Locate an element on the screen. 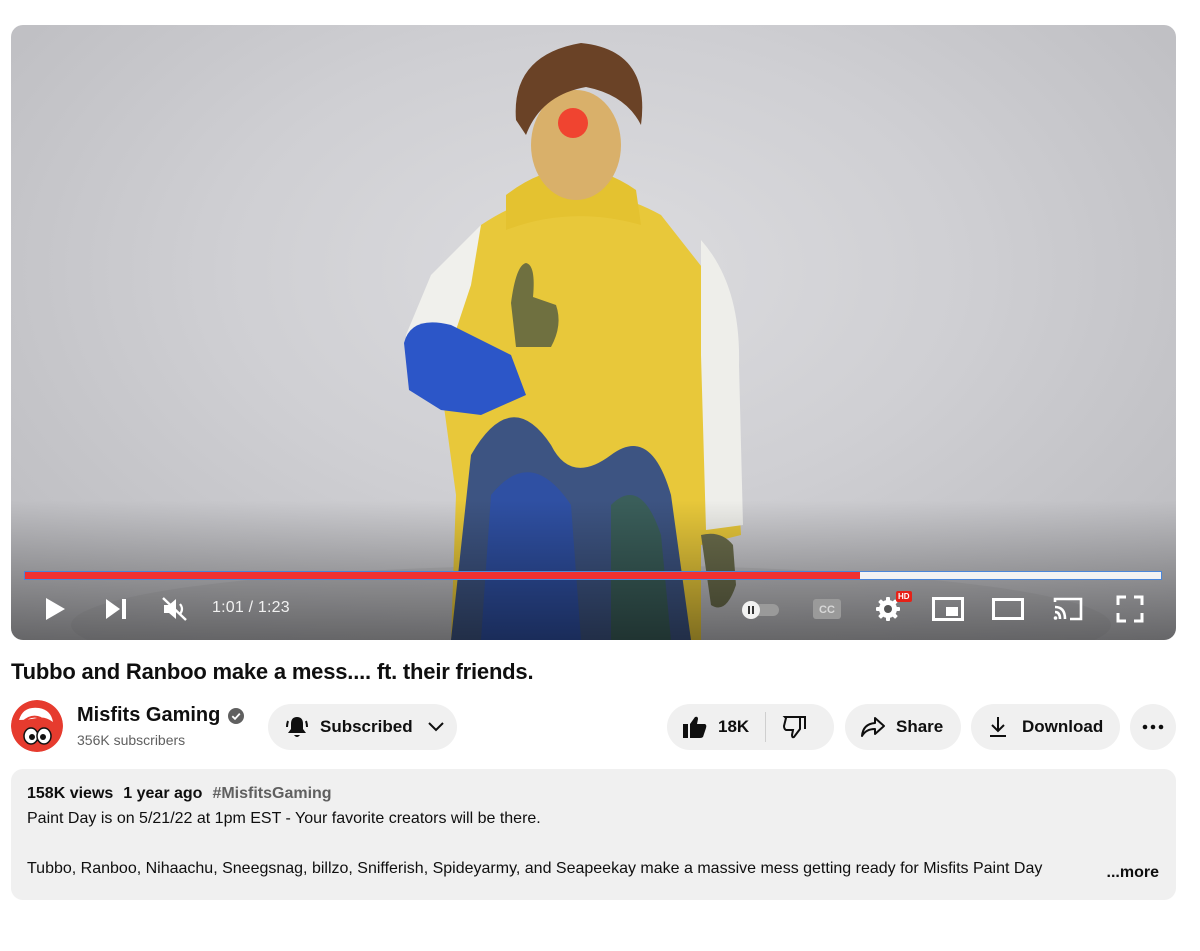 The image size is (1200, 951). theater-icon is located at coordinates (1008, 609).